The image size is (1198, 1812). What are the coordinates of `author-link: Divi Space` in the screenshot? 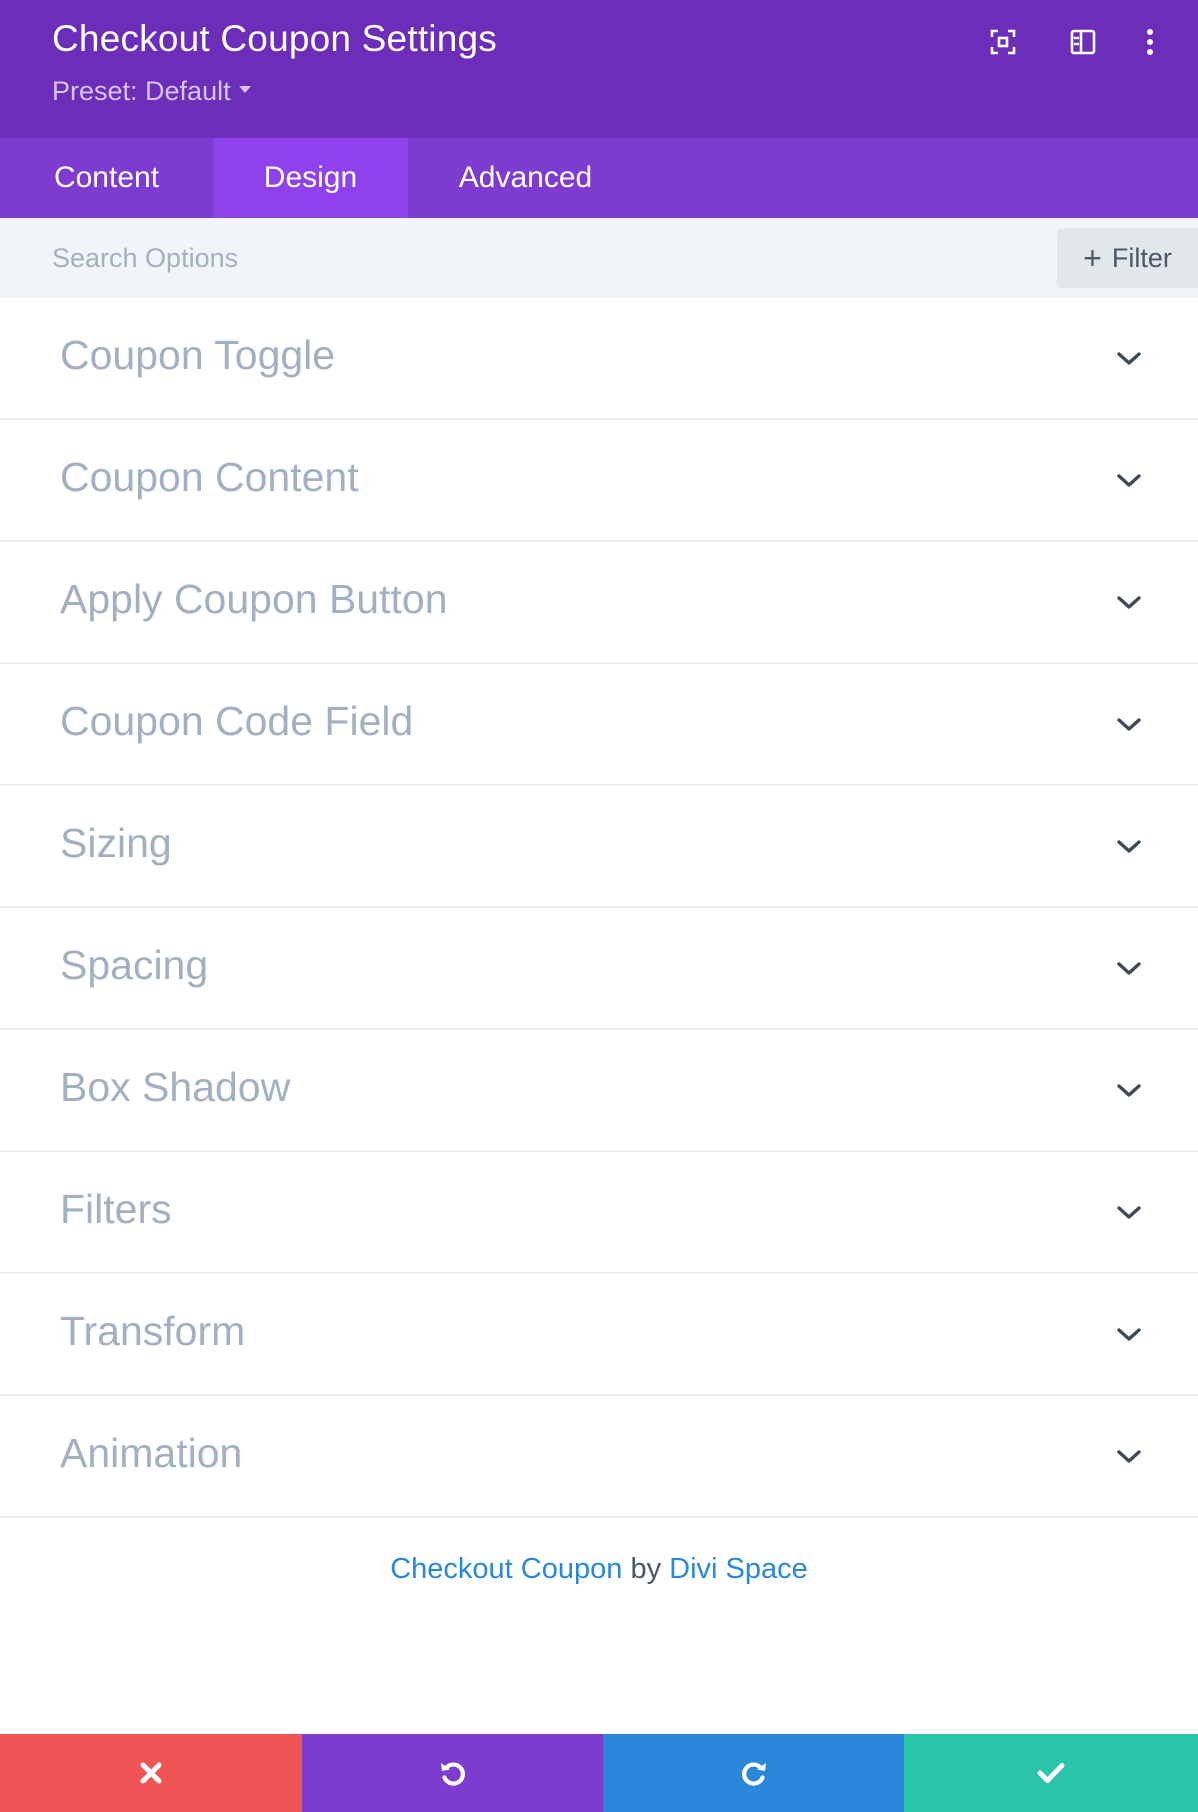 It's located at (738, 1569).